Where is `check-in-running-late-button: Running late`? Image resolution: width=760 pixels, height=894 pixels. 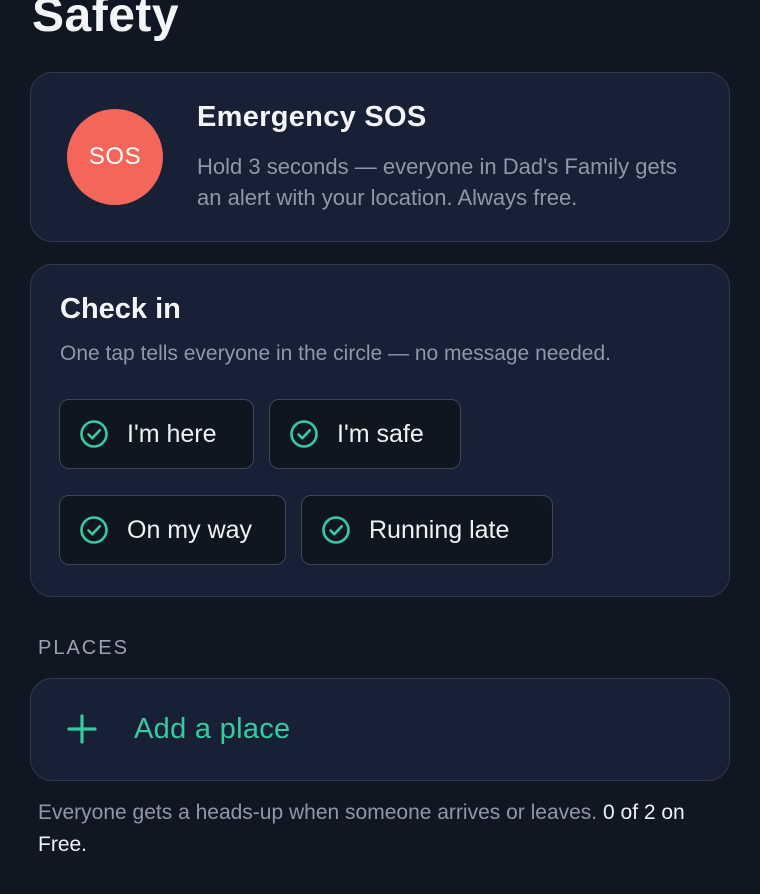 check-in-running-late-button: Running late is located at coordinates (427, 530).